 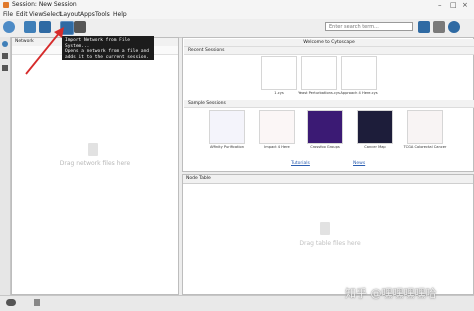 What do you see at coordinates (453, 5) in the screenshot?
I see `maximize-icon: □` at bounding box center [453, 5].